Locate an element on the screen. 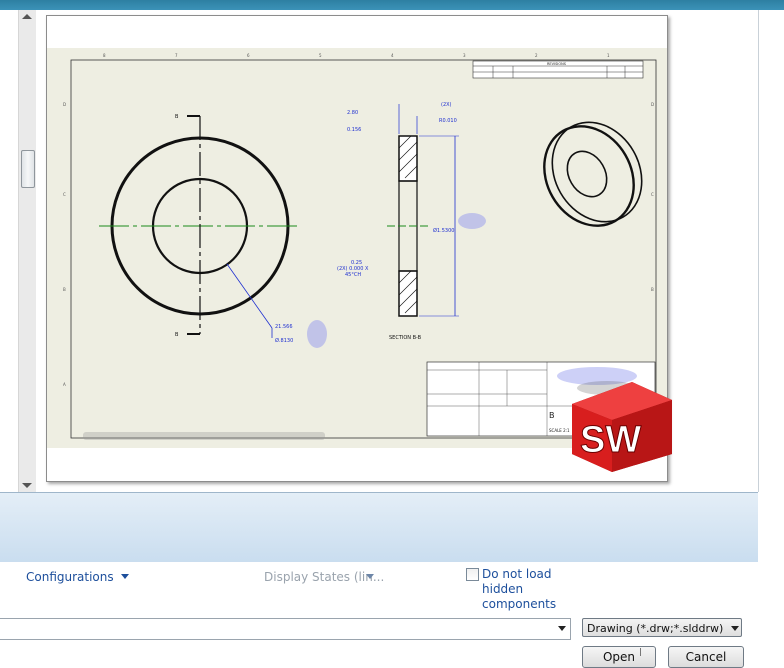 The image size is (784, 668). file-type-select: Drawing (*.drw;*.slddrw) is located at coordinates (662, 627).